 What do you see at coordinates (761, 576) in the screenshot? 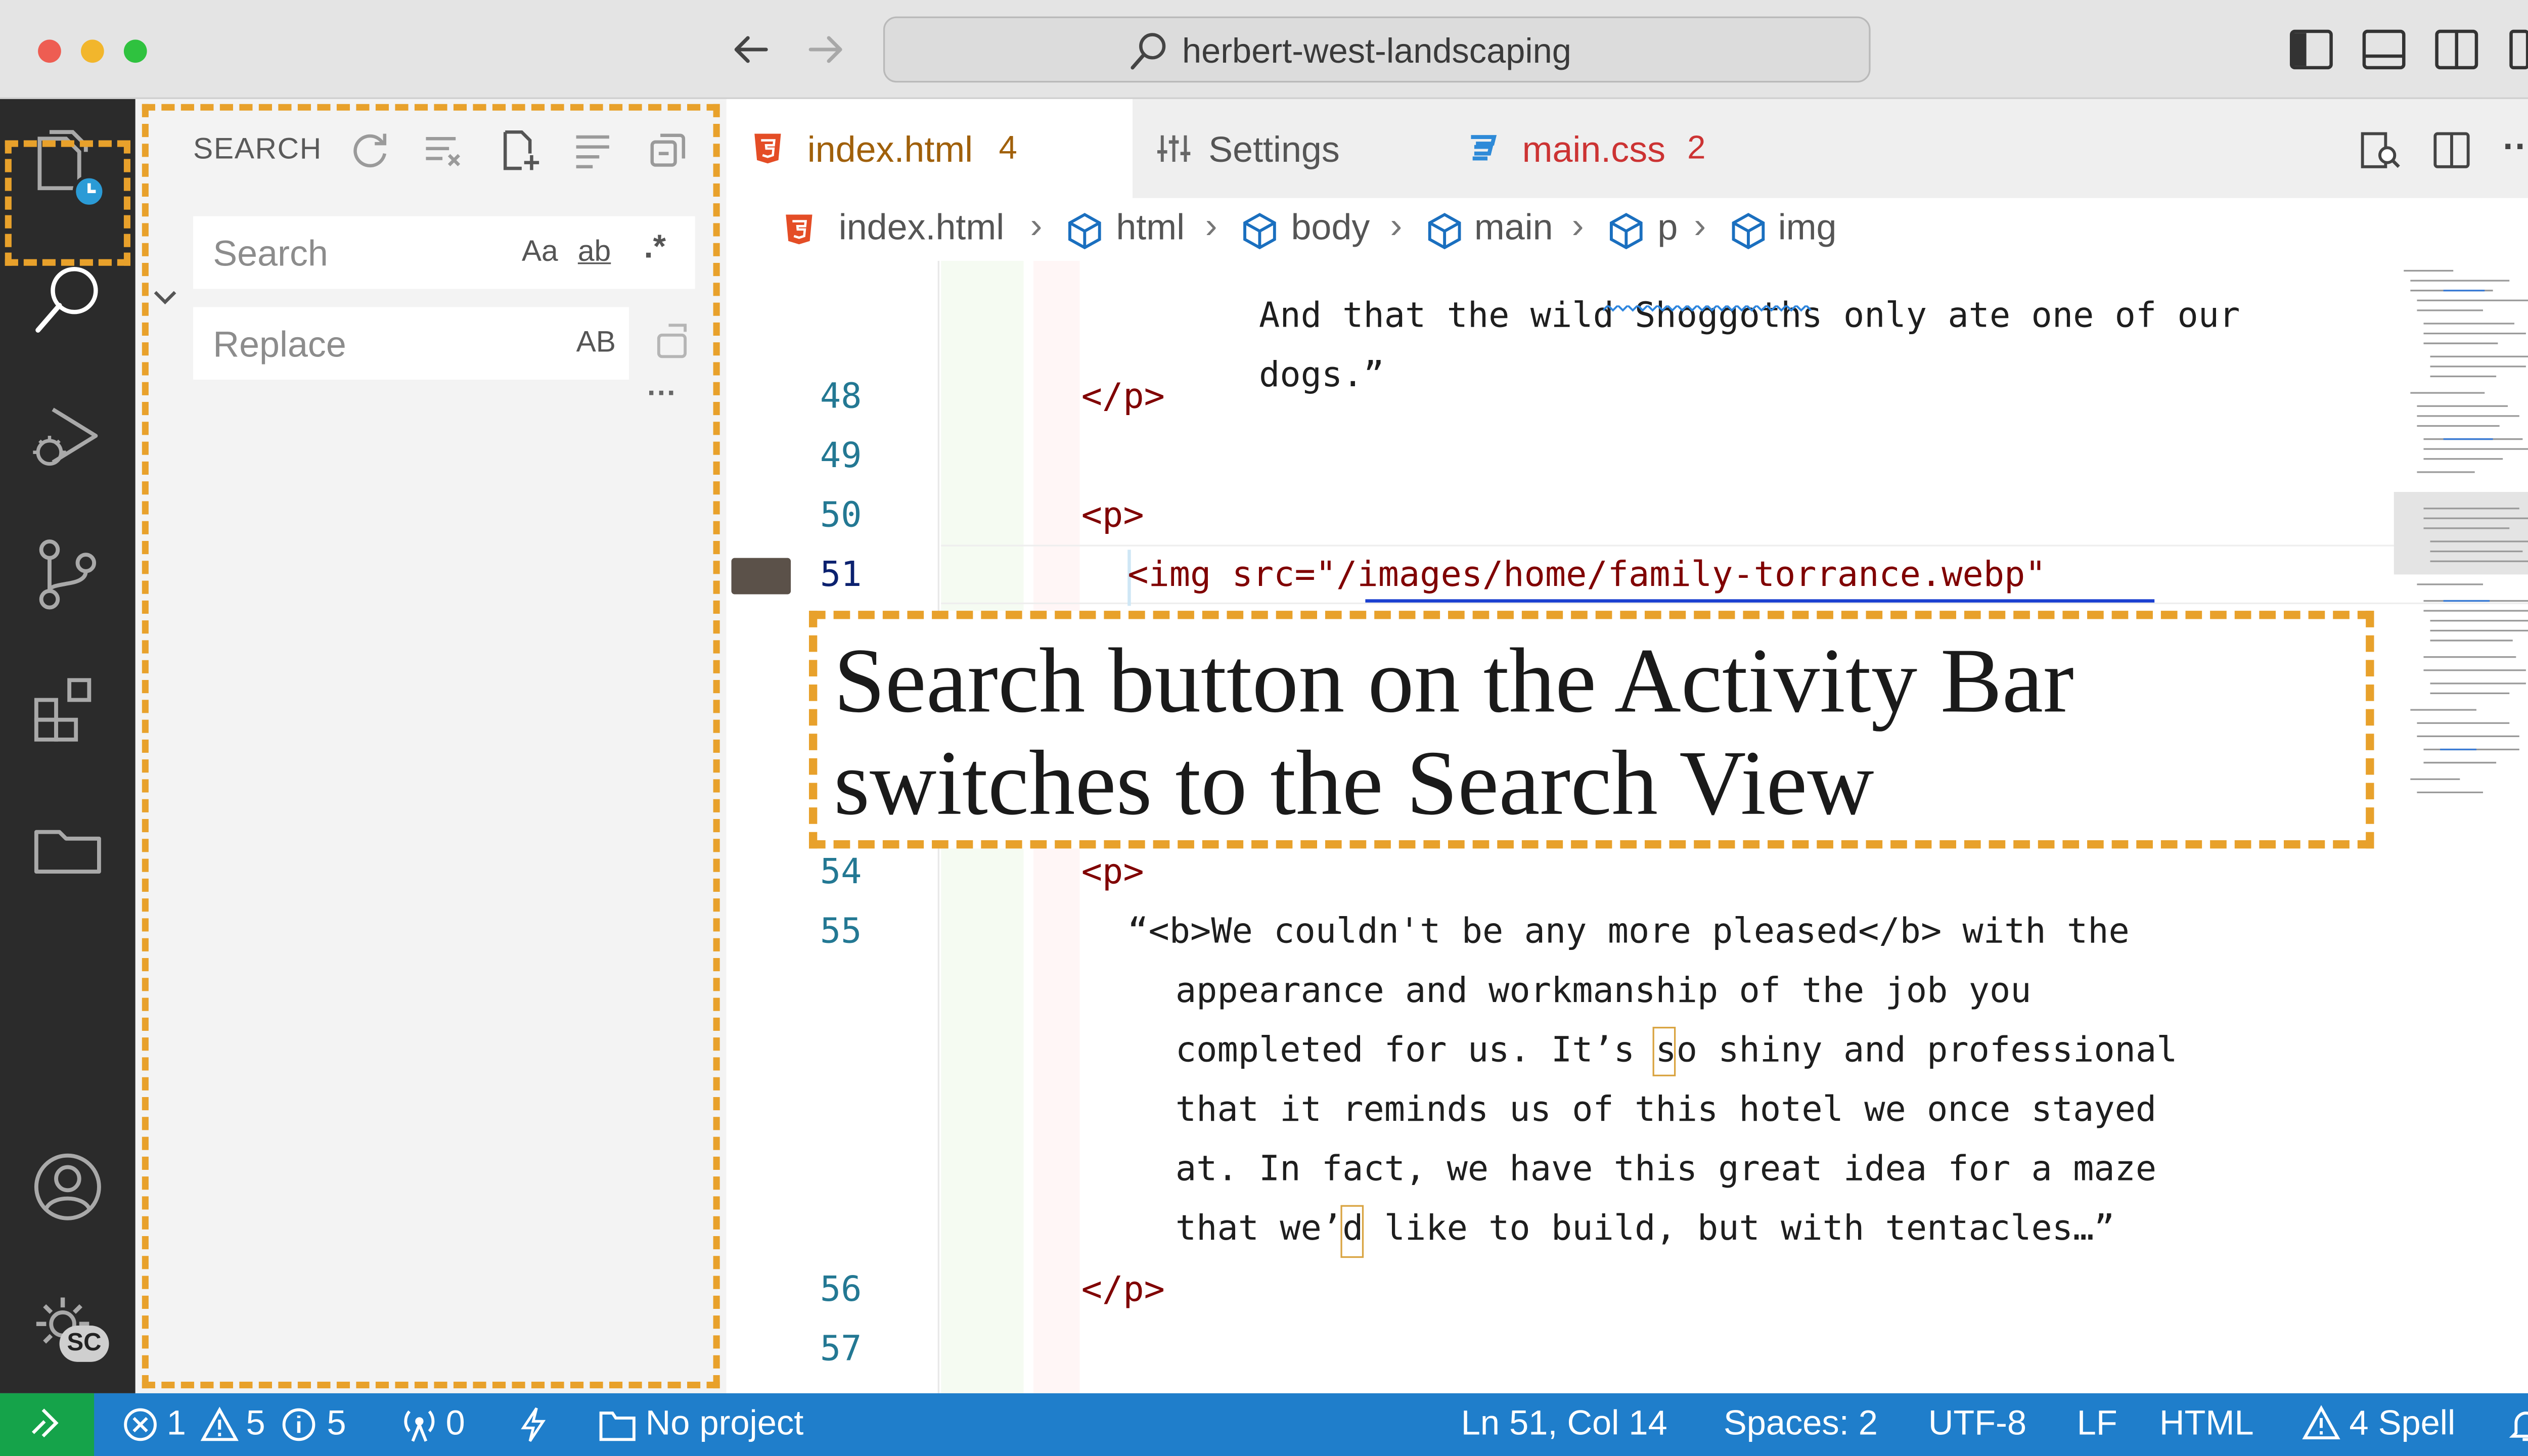
I see `image-preview-thumbnail` at bounding box center [761, 576].